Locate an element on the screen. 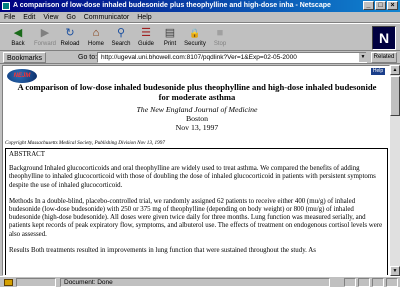 This screenshot has width=400, height=287. search-button: ⚲ Search is located at coordinates (121, 38).